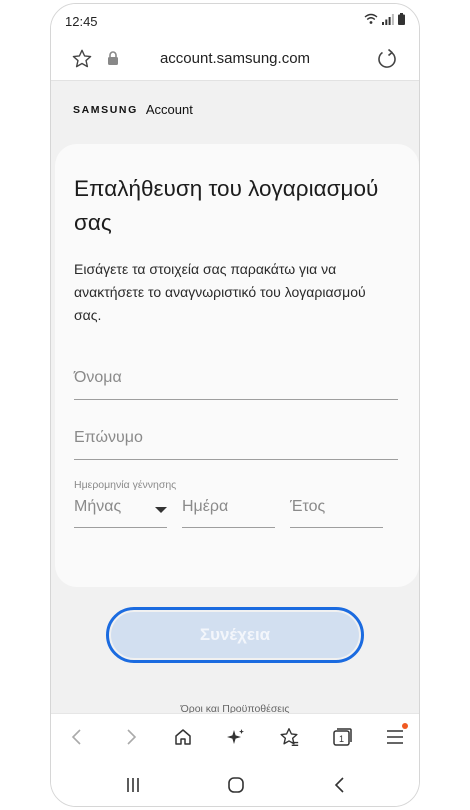 This screenshot has width=470, height=810. Describe the element at coordinates (108, 437) in the screenshot. I see `last-name-placeholder: Επώνυμο` at that location.